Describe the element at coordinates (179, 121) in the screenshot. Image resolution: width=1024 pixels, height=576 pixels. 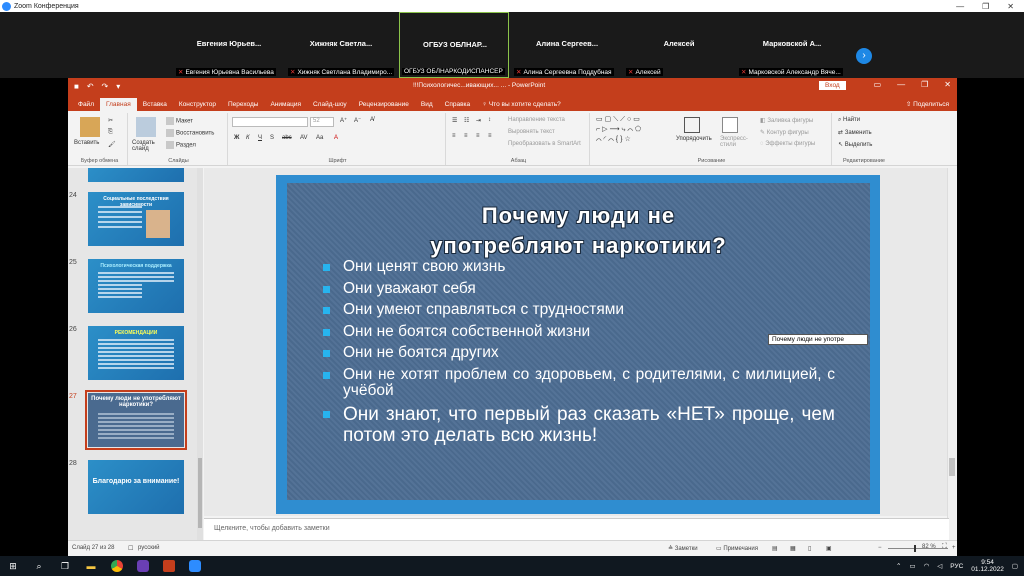
I see `layout-button: Макет` at that location.